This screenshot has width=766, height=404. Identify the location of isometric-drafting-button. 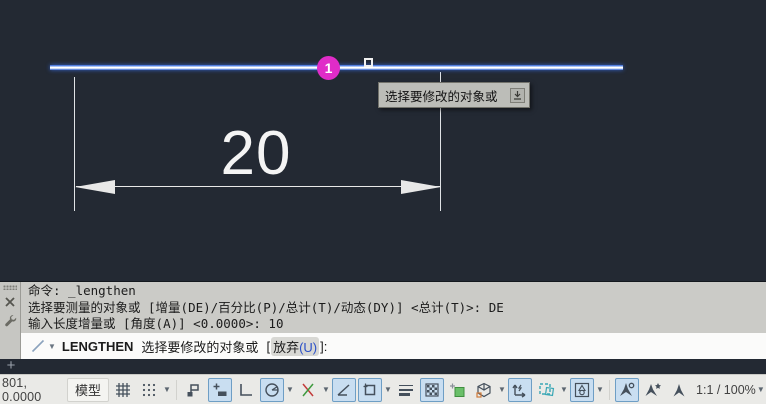
(308, 390).